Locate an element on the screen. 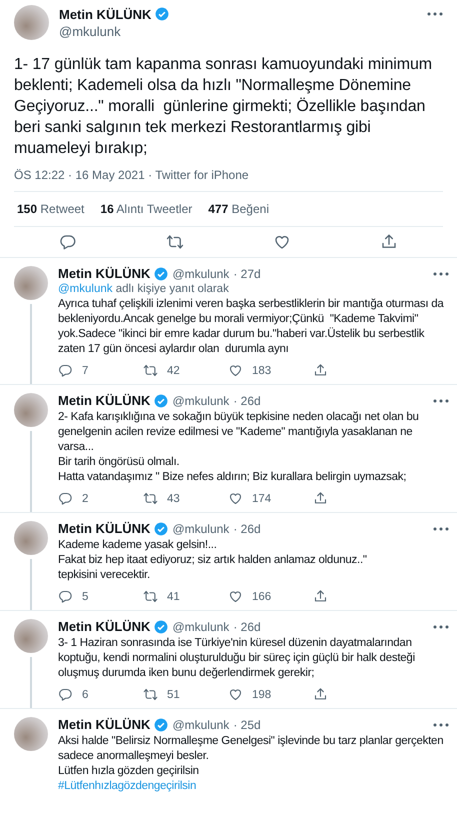 This screenshot has height=835, width=457. tweet-text: 3- 1 Haziran sonrasında ise Türkiye'nin küresel düzenin dayatmalarından koptuğu, kendi normalini oluşturulduğu bir süreç için güçlü bir halk desteği oluşmuş durumda iken bunu değerlendirmek gerekir; is located at coordinates (237, 658).